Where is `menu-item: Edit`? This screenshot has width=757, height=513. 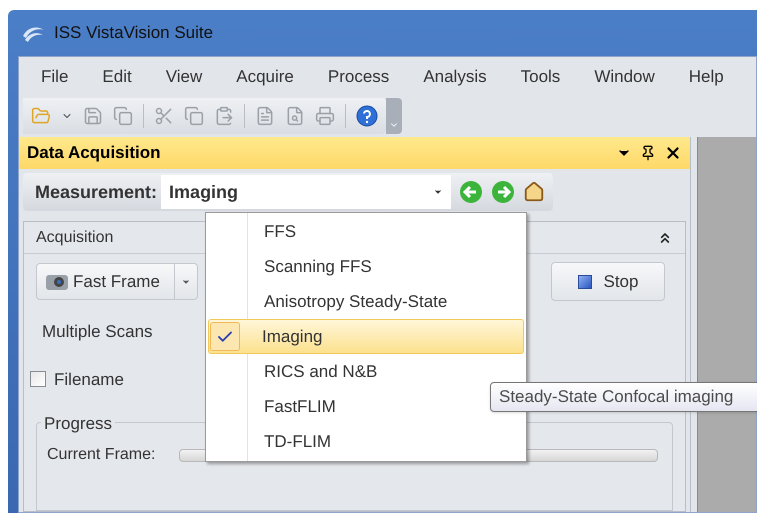
menu-item: Edit is located at coordinates (117, 77).